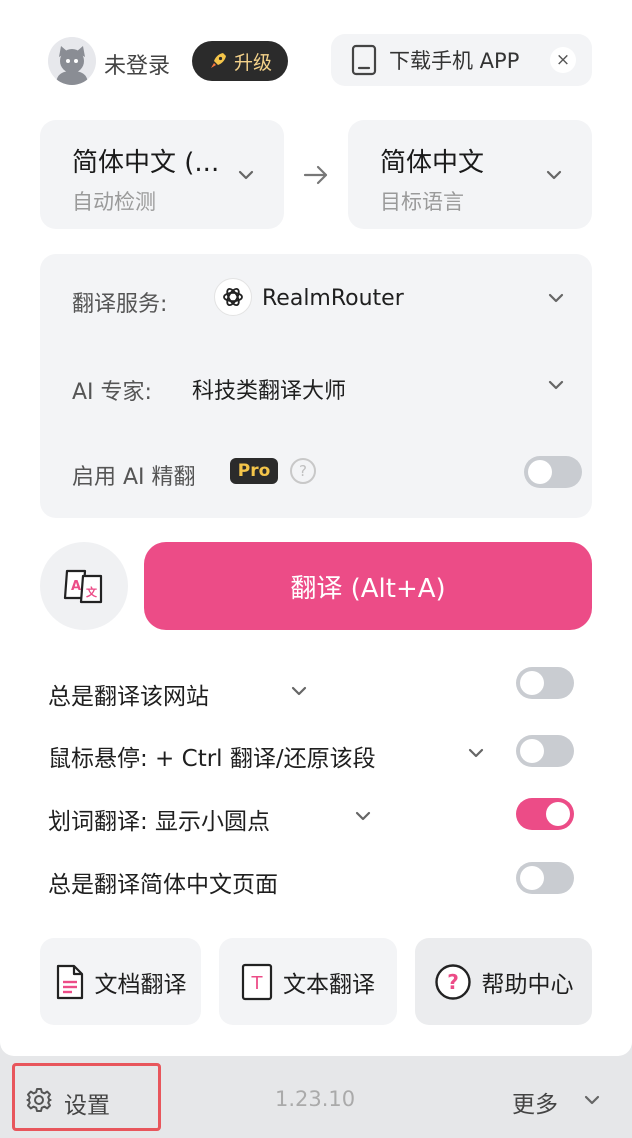 This screenshot has height=1138, width=632. I want to click on pro-badge: Pro, so click(254, 471).